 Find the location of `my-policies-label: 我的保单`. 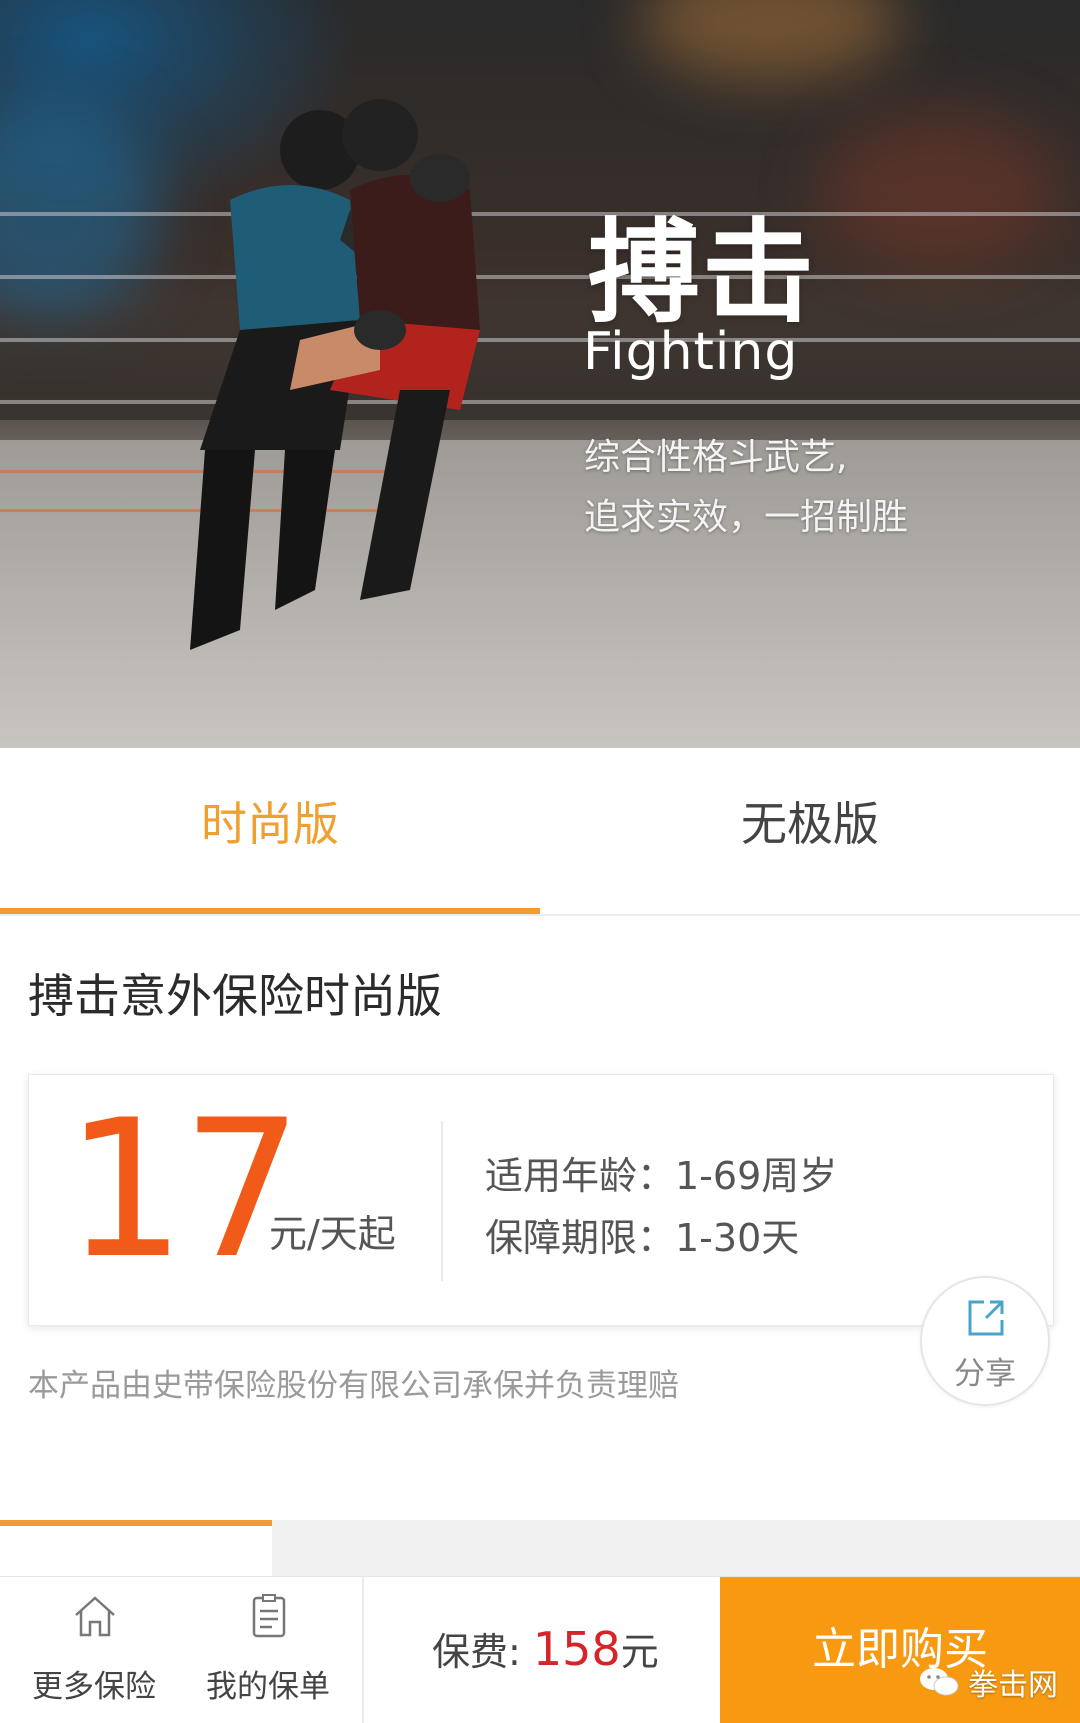

my-policies-label: 我的保单 is located at coordinates (268, 1687).